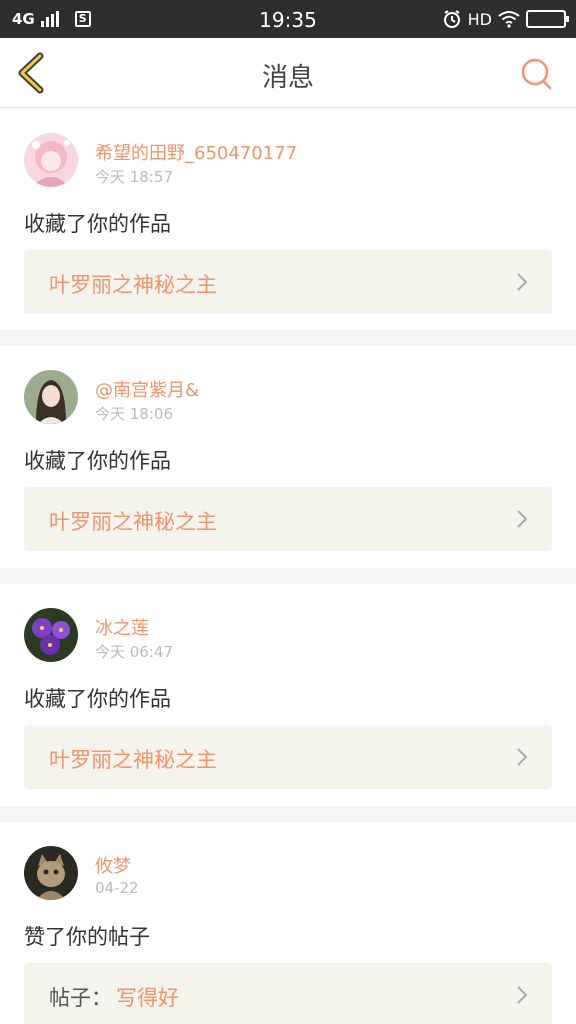 The image size is (576, 1024). Describe the element at coordinates (134, 652) in the screenshot. I see `message-time: 今天 06:47` at that location.